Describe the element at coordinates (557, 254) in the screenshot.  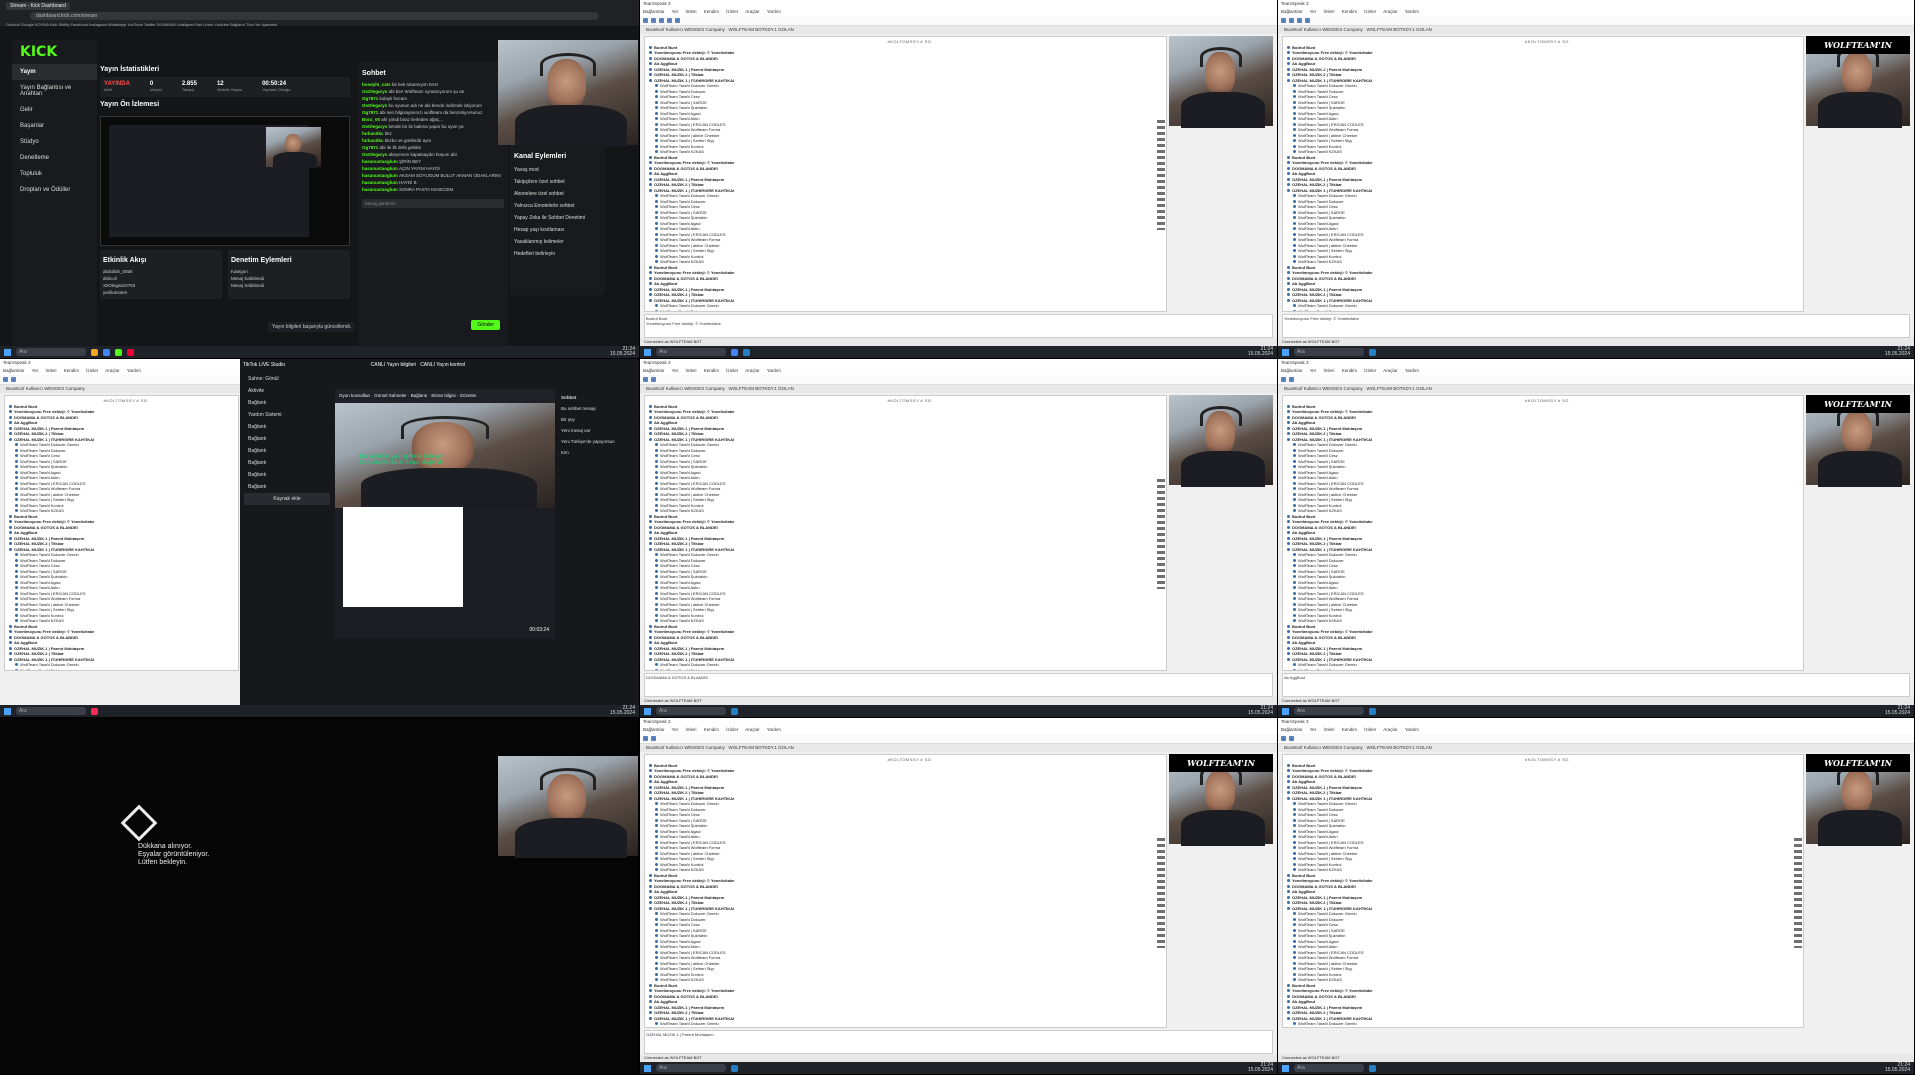
I see `channel-action: Hedefleri belirleyin` at that location.